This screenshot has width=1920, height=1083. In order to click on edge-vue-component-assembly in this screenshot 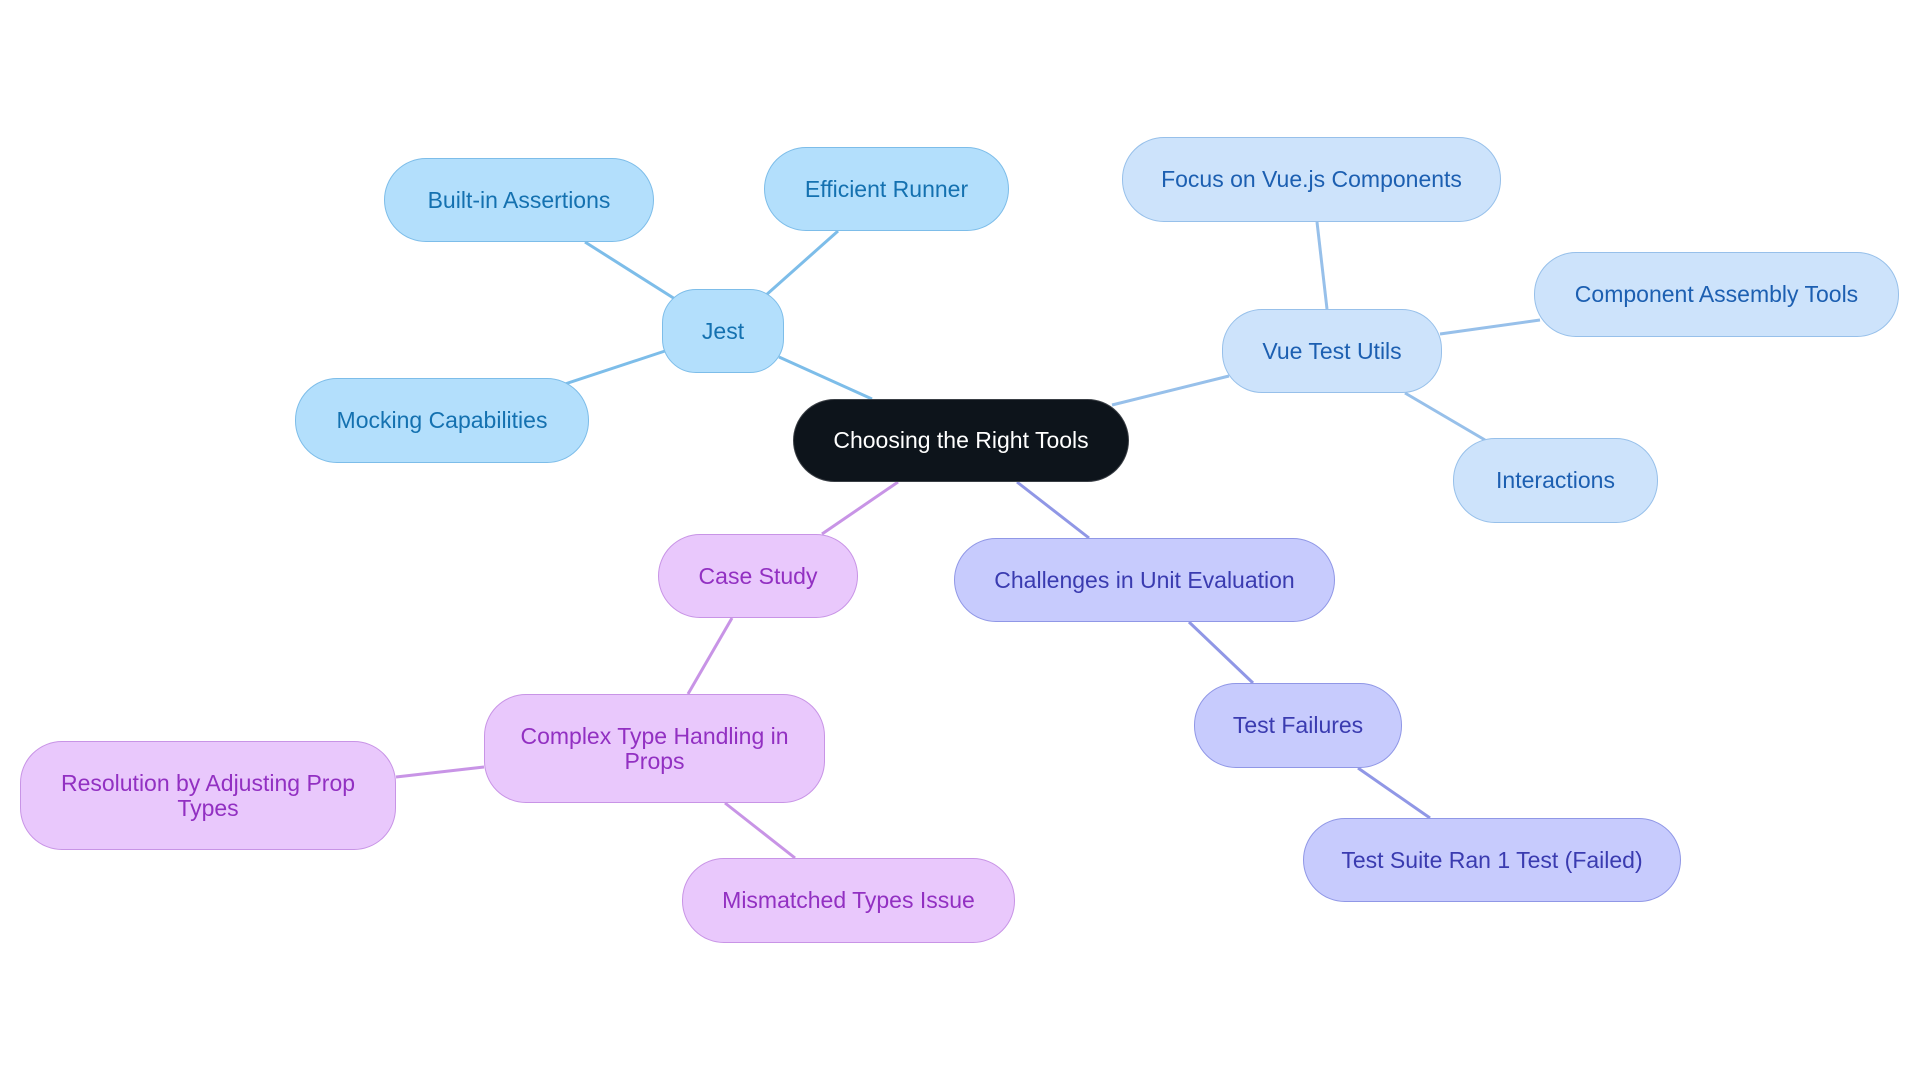, I will do `click(1490, 327)`.